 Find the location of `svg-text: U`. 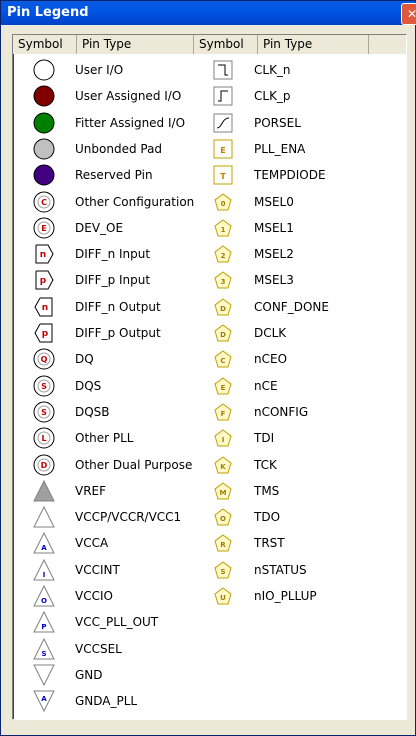

svg-text: U is located at coordinates (223, 598).